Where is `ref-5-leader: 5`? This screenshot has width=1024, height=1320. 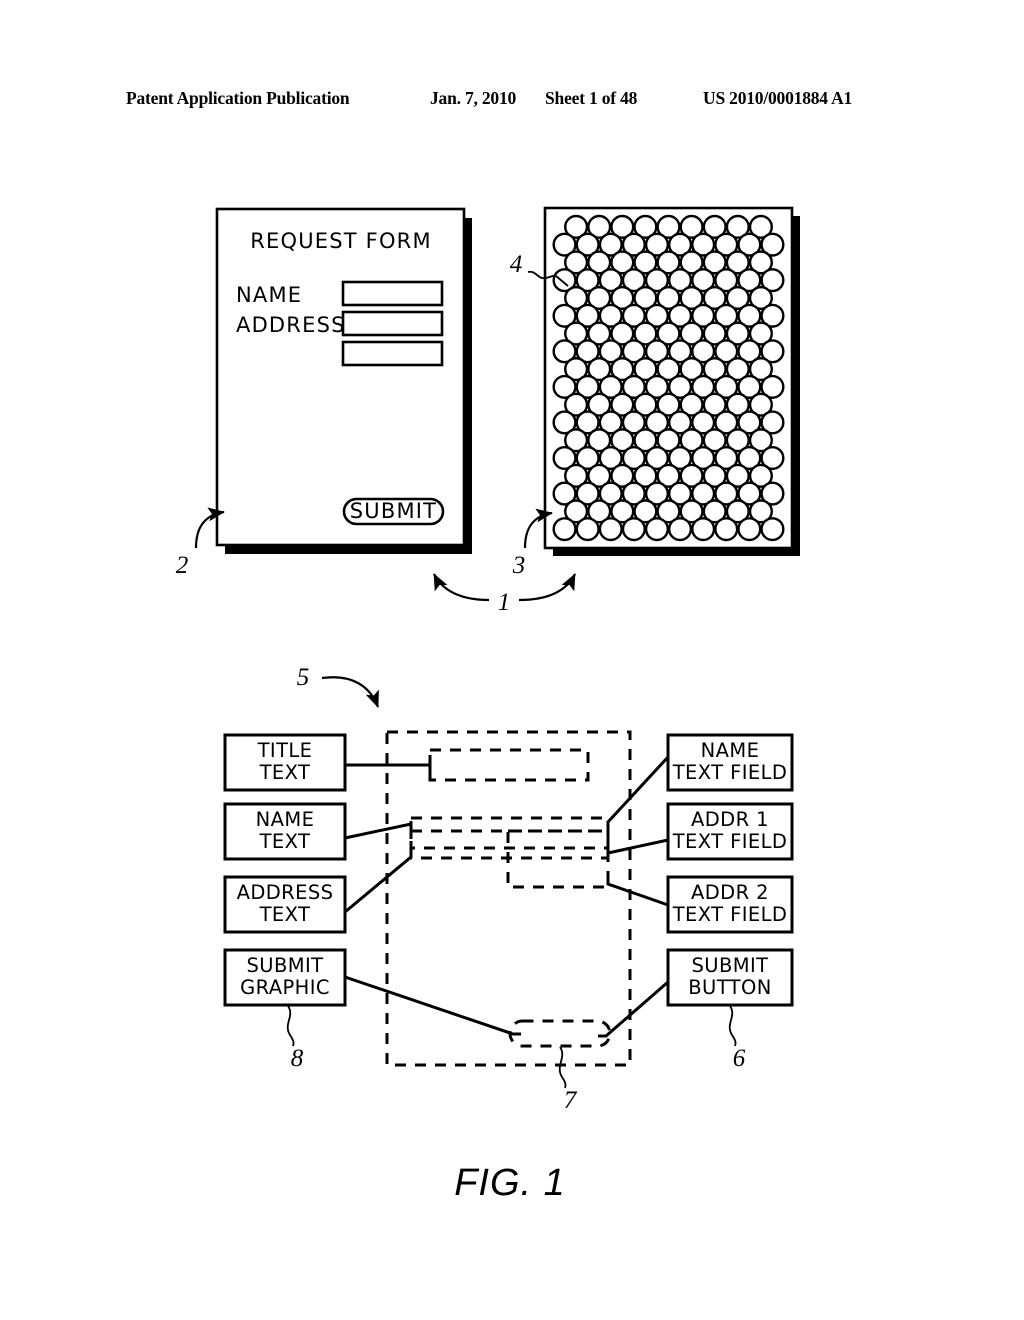
ref-5-leader: 5 is located at coordinates (338, 686).